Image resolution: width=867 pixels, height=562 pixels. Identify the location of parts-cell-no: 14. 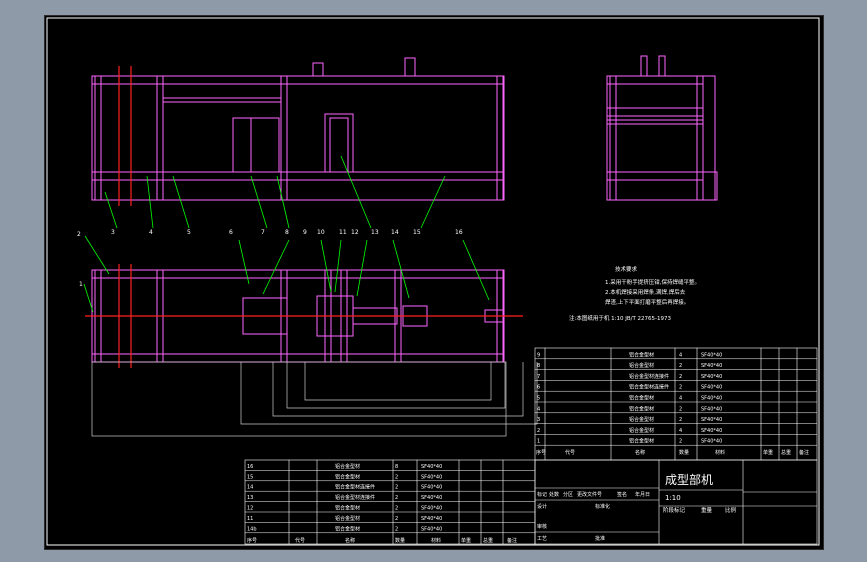
(250, 488).